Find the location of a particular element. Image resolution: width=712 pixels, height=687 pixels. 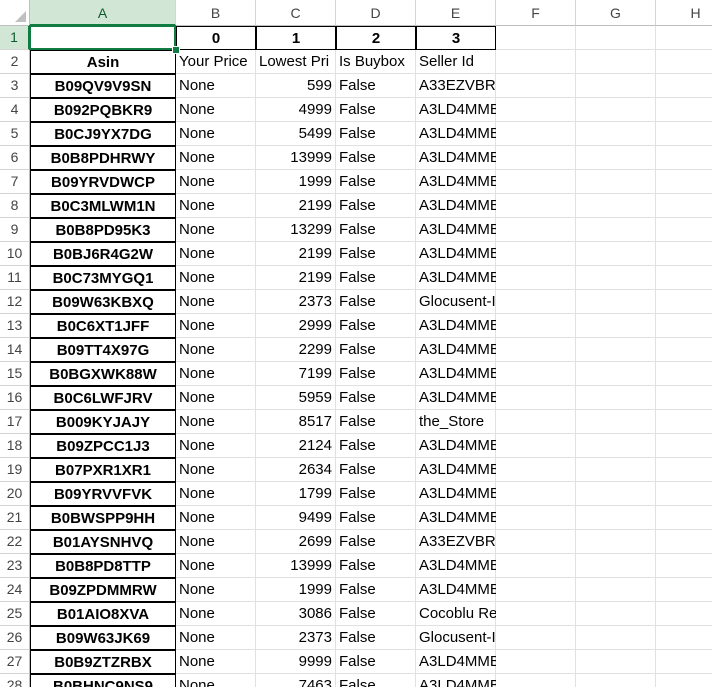

row-header-11: 11 is located at coordinates (15, 278).